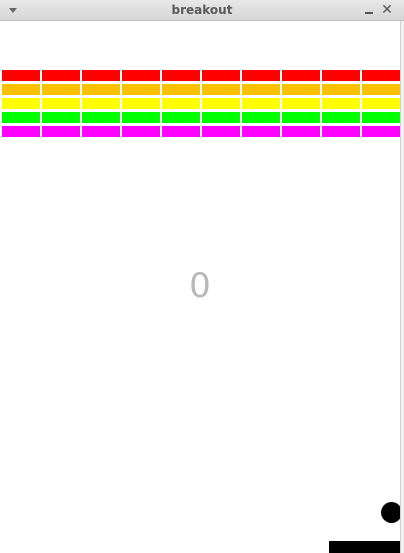 This screenshot has width=404, height=553. I want to click on title-bar: breakout ✕, so click(202, 10).